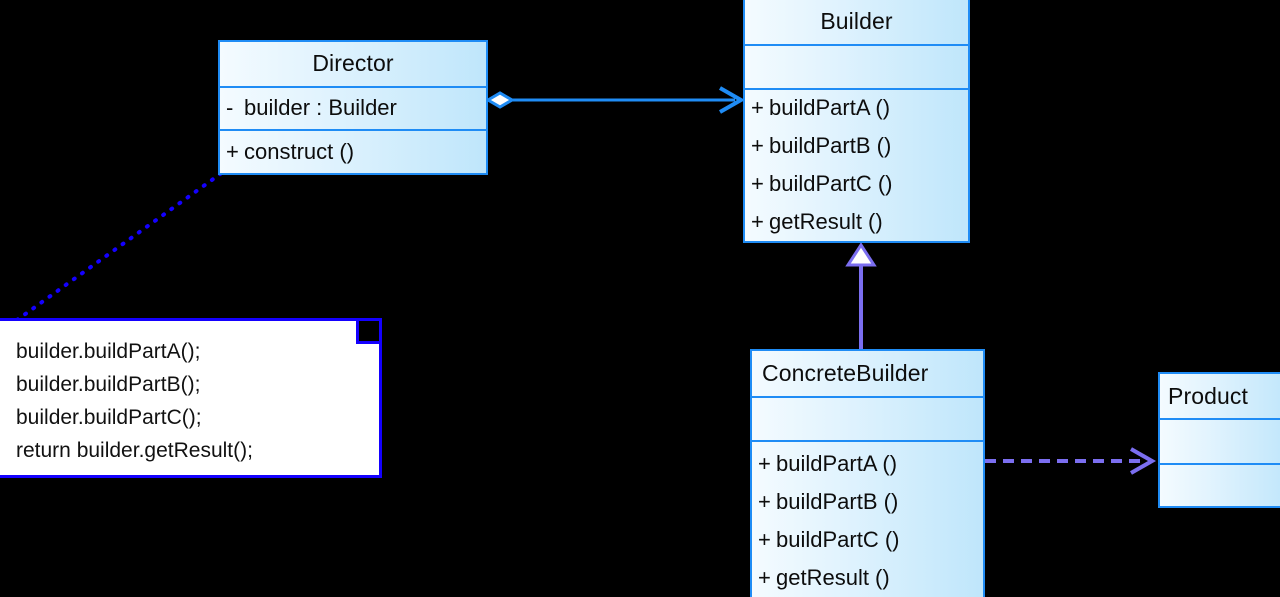 This screenshot has height=597, width=1280. What do you see at coordinates (108, 351) in the screenshot?
I see `note-line: builder.buildPartA();` at bounding box center [108, 351].